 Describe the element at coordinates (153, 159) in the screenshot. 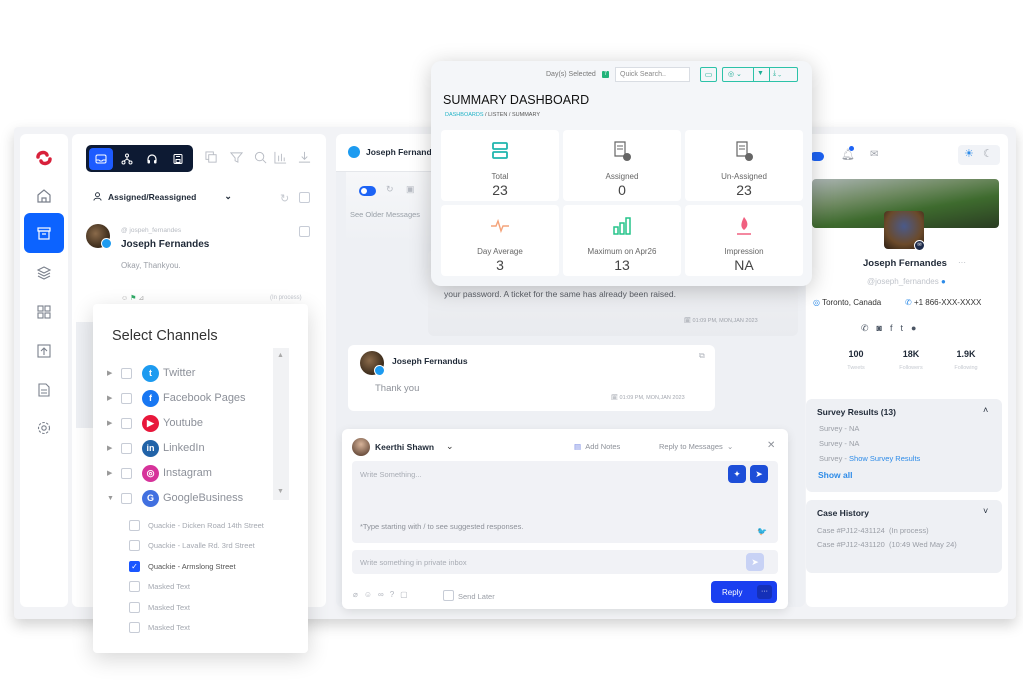

I see `mode-support` at that location.